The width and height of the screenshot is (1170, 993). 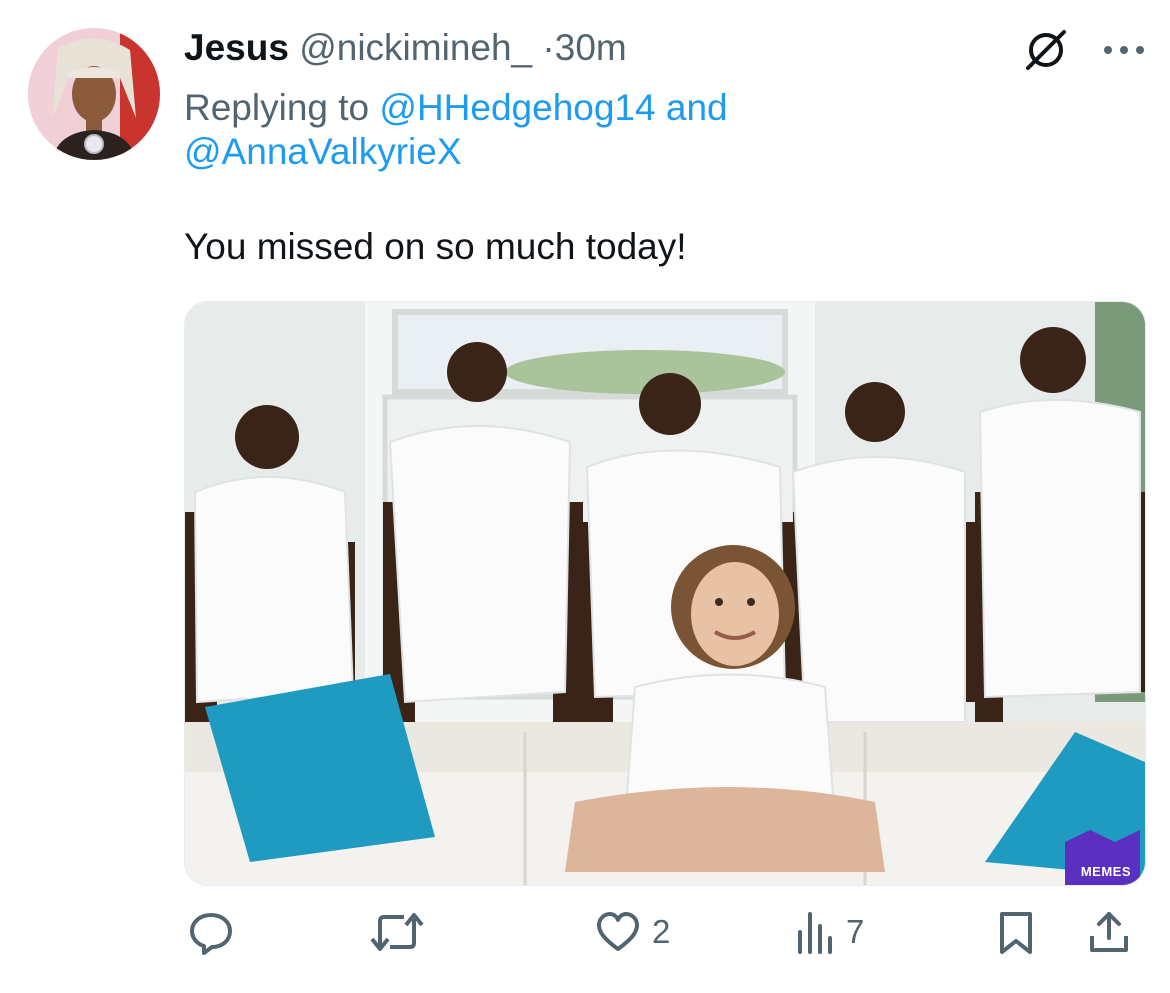 I want to click on avatar, so click(x=94, y=94).